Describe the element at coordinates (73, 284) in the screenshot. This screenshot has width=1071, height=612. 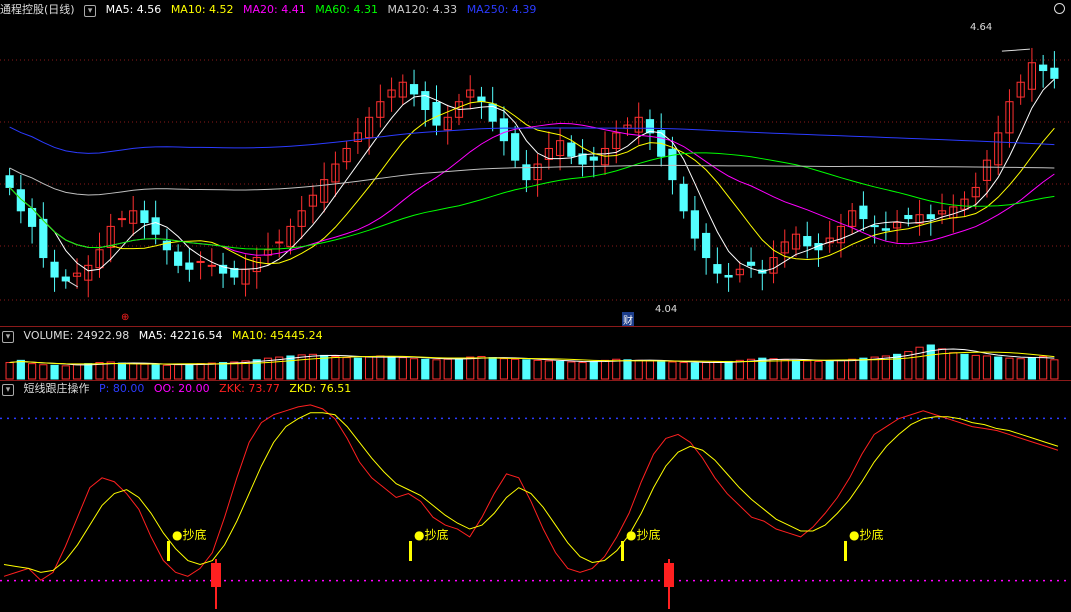
I see `low-arrow` at that location.